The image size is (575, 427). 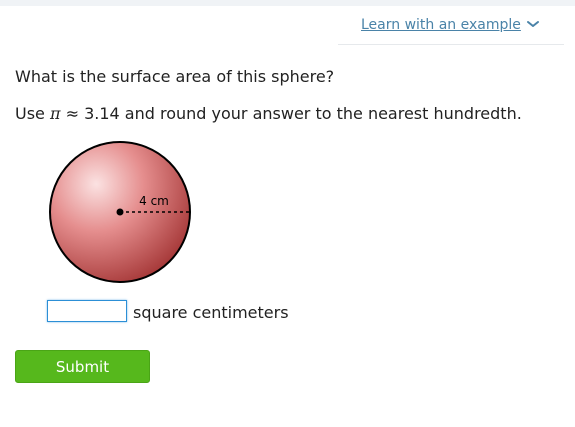 What do you see at coordinates (533, 24) in the screenshot?
I see `chevron-down-icon` at bounding box center [533, 24].